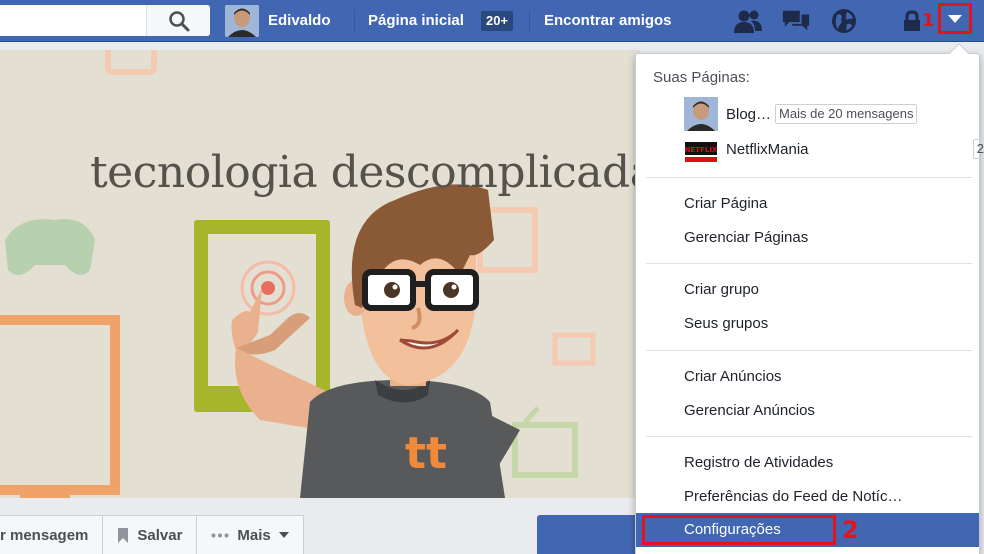  Describe the element at coordinates (283, 535) in the screenshot. I see `caret-down-icon` at that location.